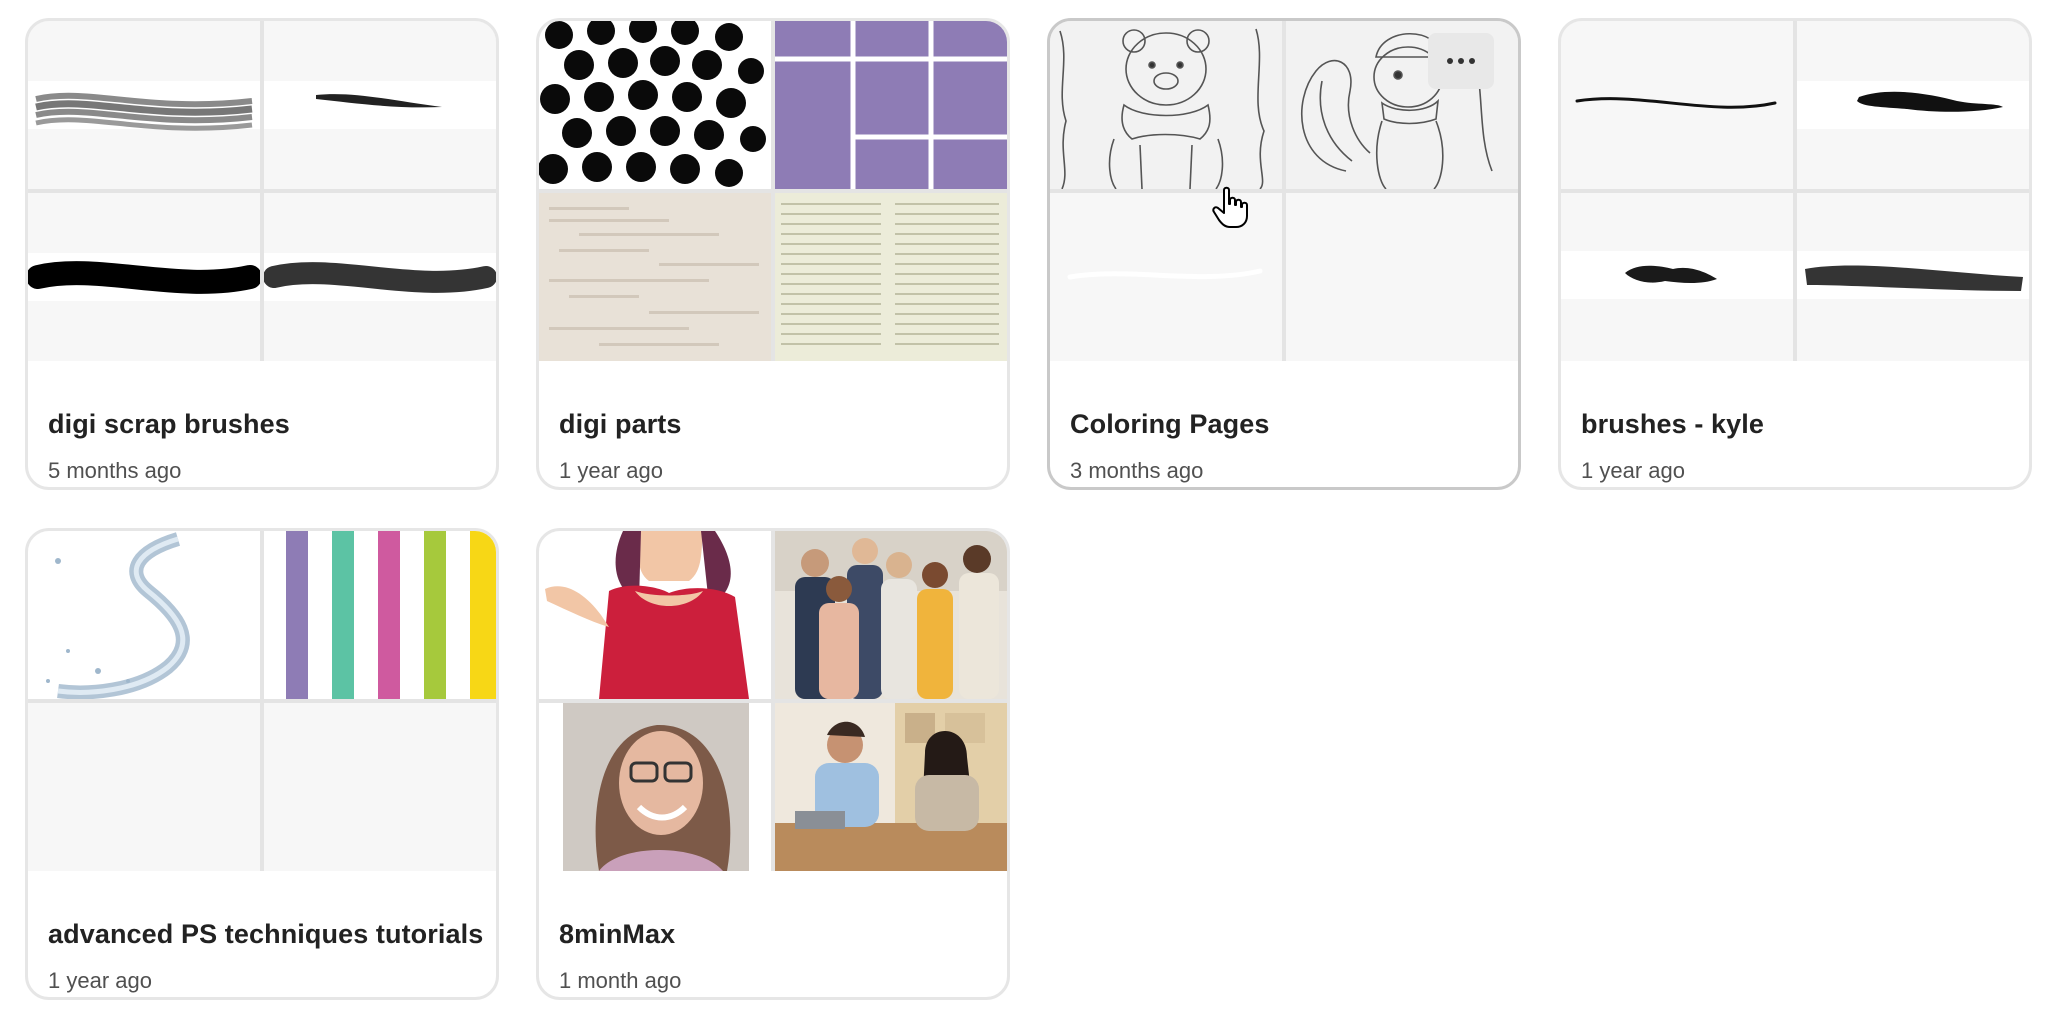  I want to click on collection-updated-time: 3 months ago, so click(1137, 470).